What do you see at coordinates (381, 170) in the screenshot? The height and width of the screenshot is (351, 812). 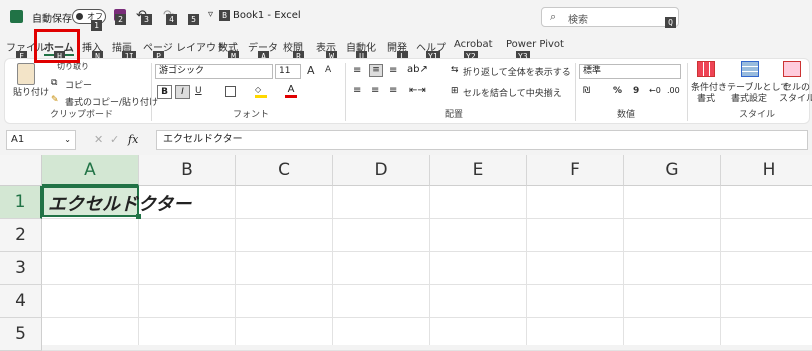 I see `column-header: D` at bounding box center [381, 170].